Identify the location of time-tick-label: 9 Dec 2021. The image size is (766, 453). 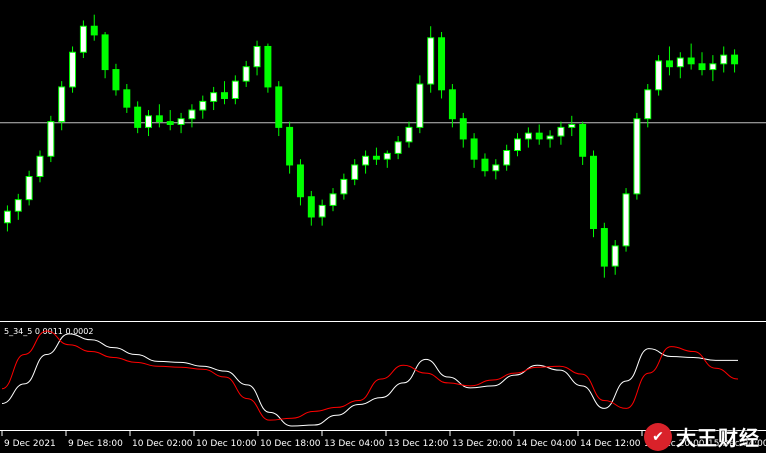
(30, 444).